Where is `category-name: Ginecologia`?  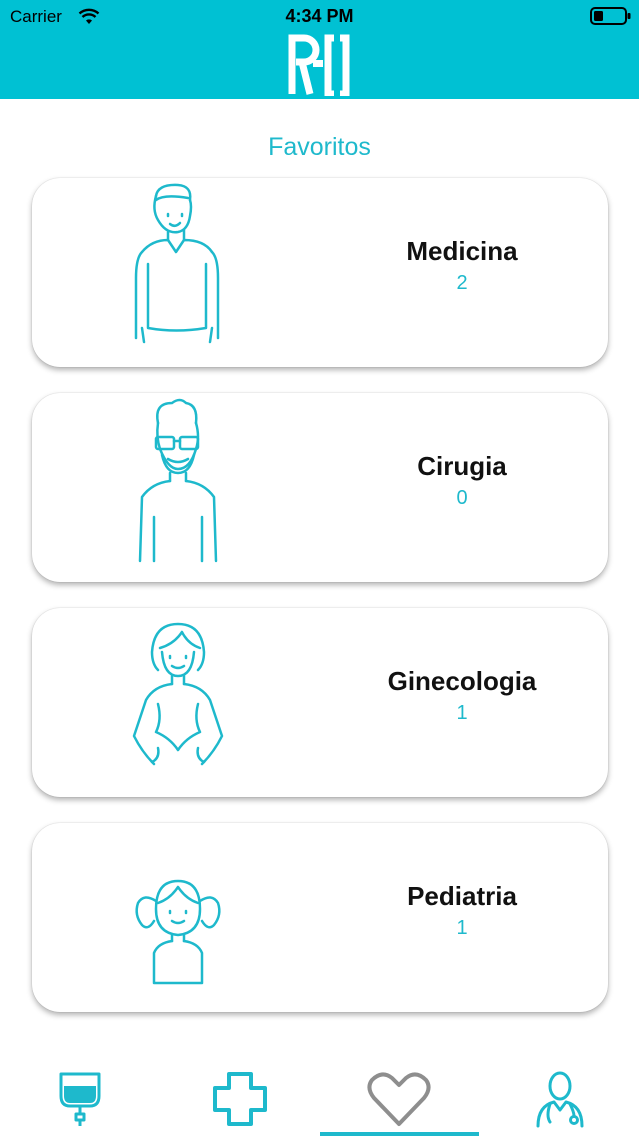 category-name: Ginecologia is located at coordinates (462, 681).